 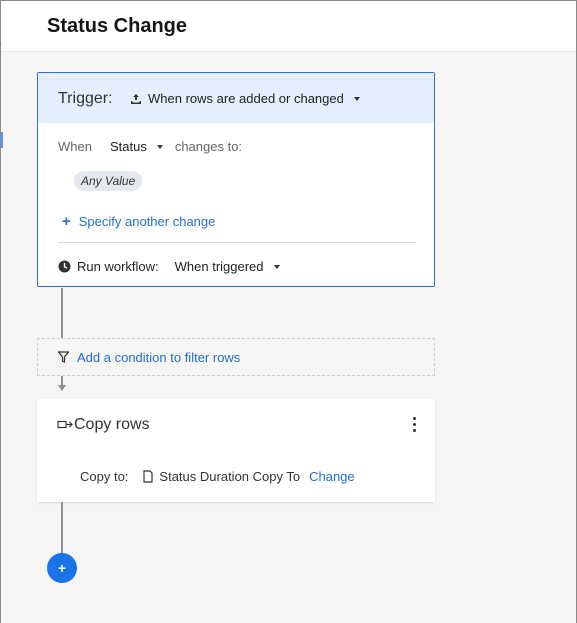 What do you see at coordinates (75, 146) in the screenshot?
I see `when-label: When` at bounding box center [75, 146].